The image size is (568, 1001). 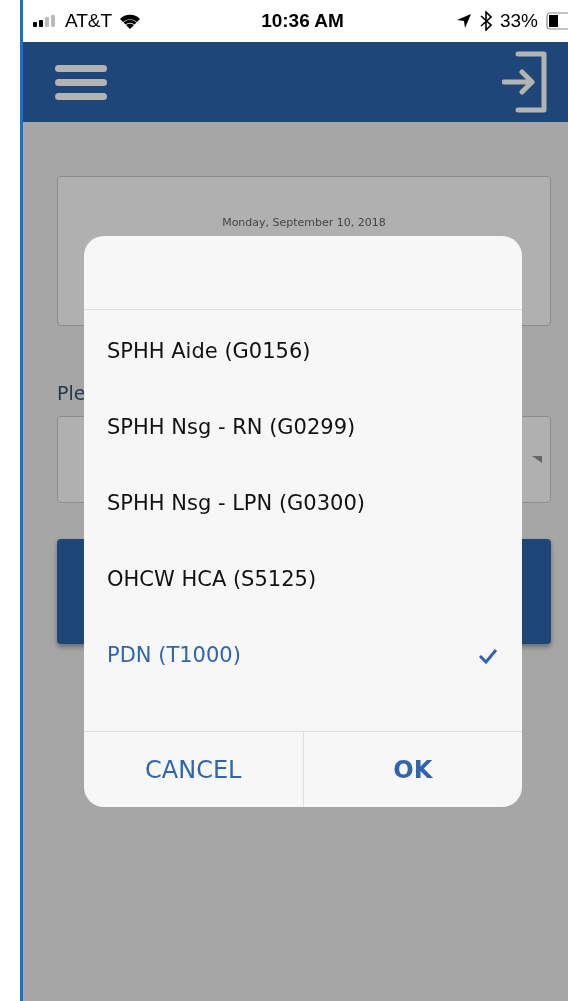 I want to click on caret-icon, so click(x=537, y=459).